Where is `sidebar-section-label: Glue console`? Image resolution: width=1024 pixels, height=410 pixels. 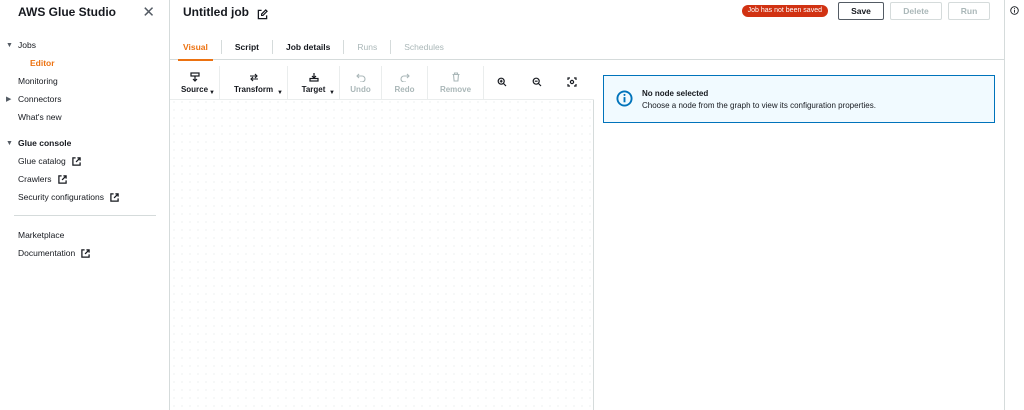 sidebar-section-label: Glue console is located at coordinates (45, 143).